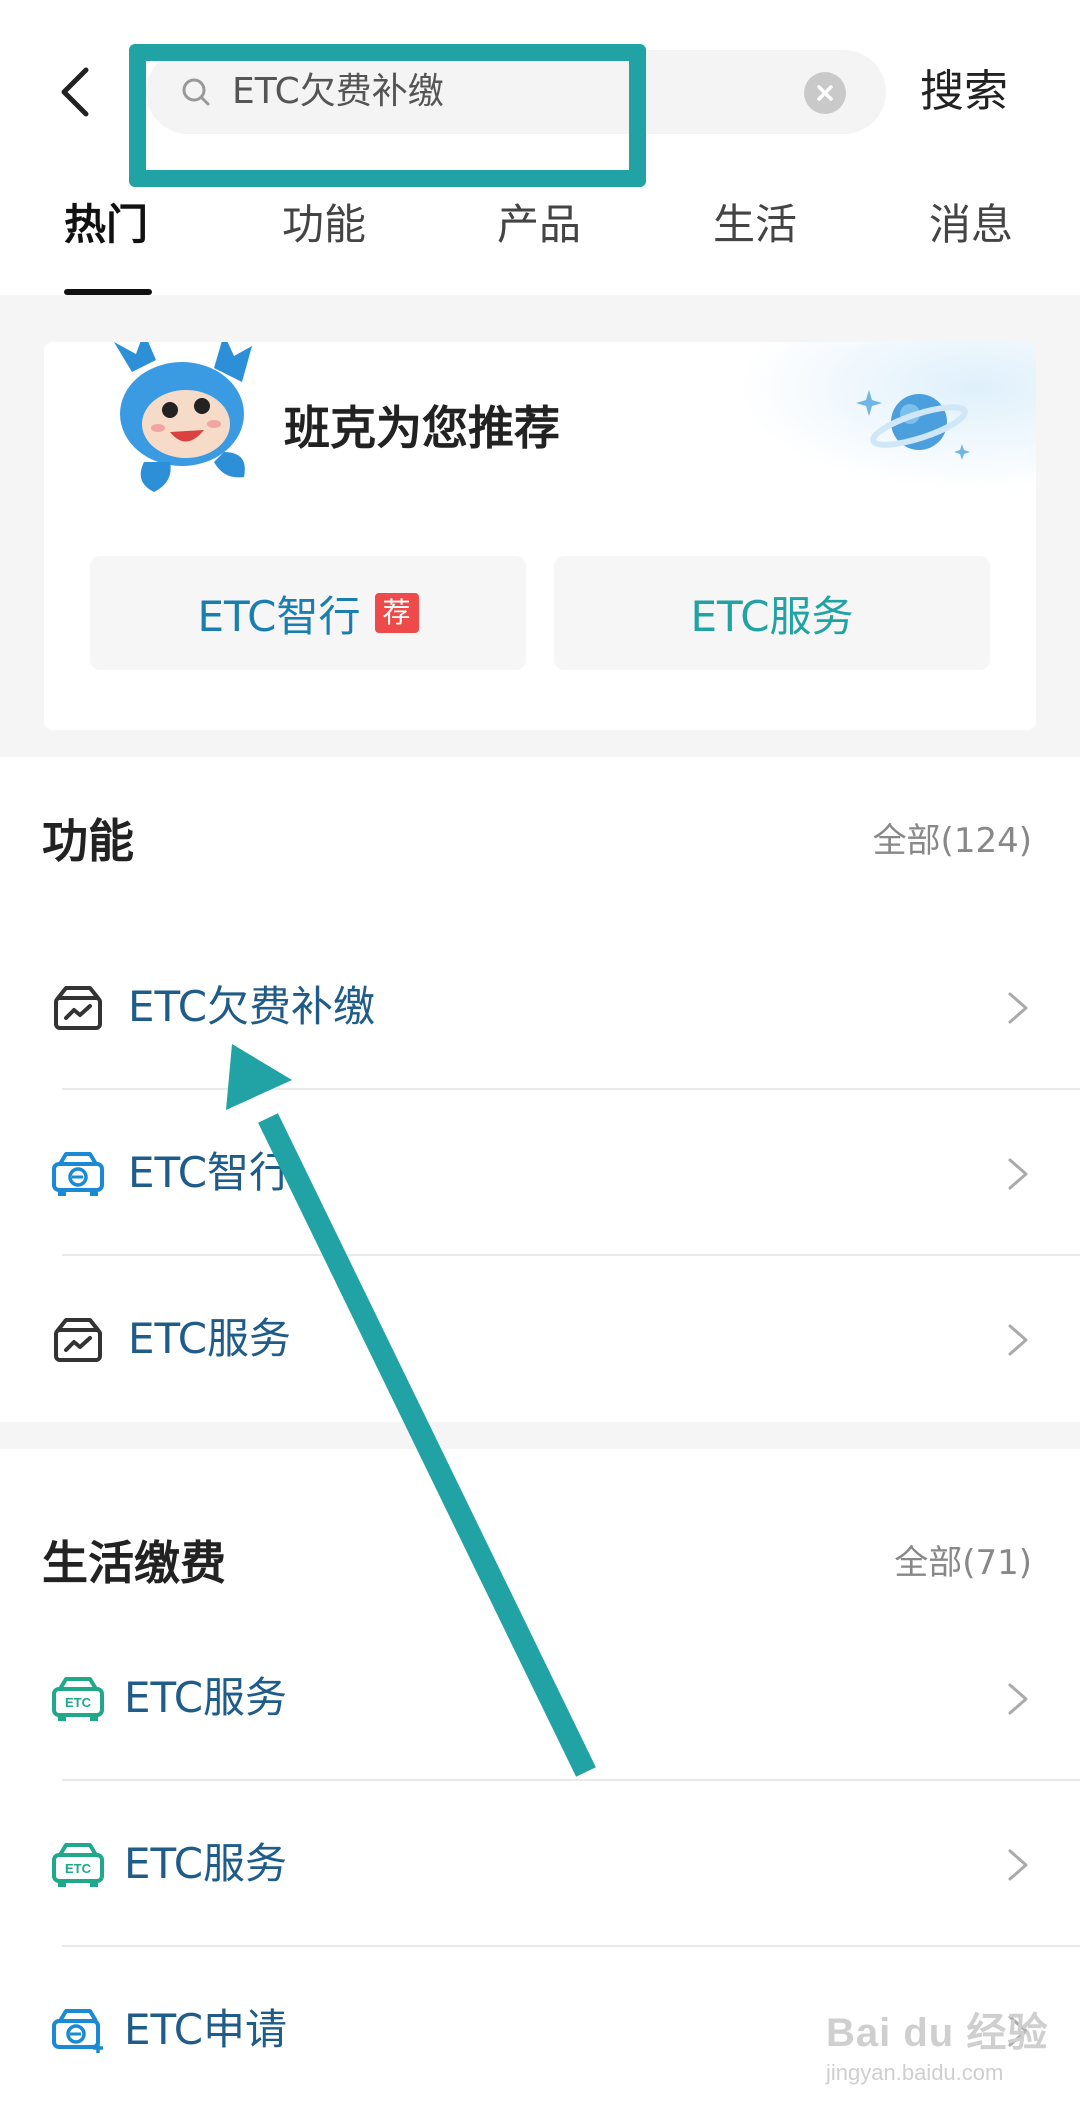 This screenshot has height=2124, width=1080. I want to click on list-item: ETC服务, so click(540, 1339).